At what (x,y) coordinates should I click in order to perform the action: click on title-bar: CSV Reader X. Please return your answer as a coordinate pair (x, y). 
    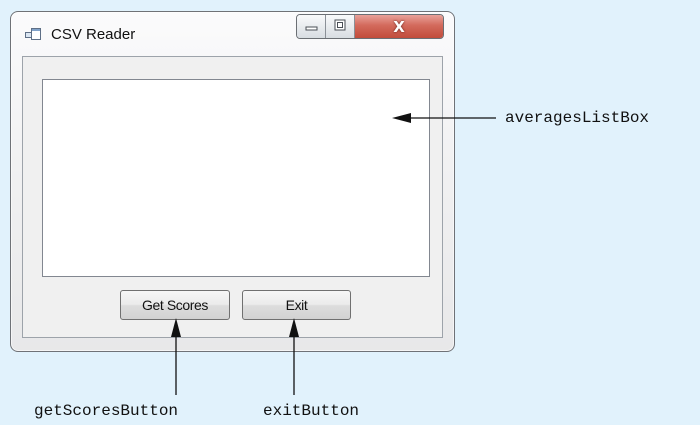
    Looking at the image, I should click on (232, 34).